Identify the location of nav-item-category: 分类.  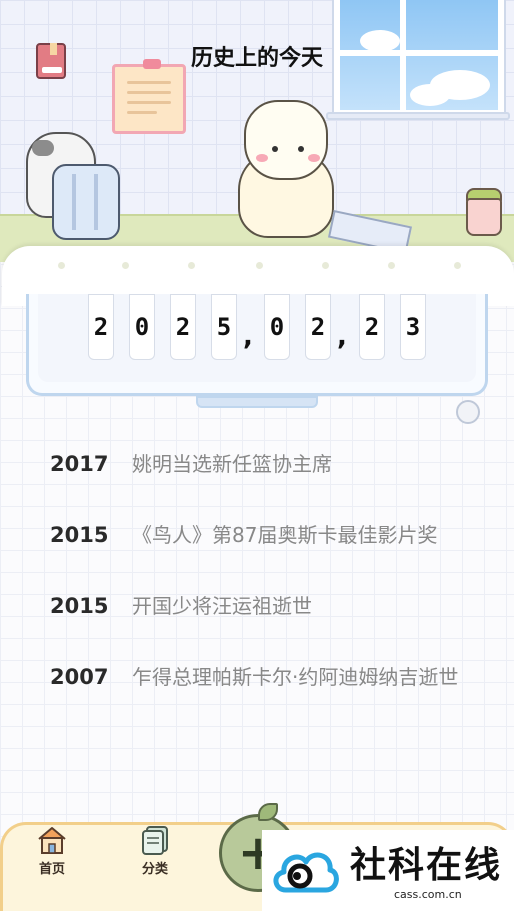
(155, 850).